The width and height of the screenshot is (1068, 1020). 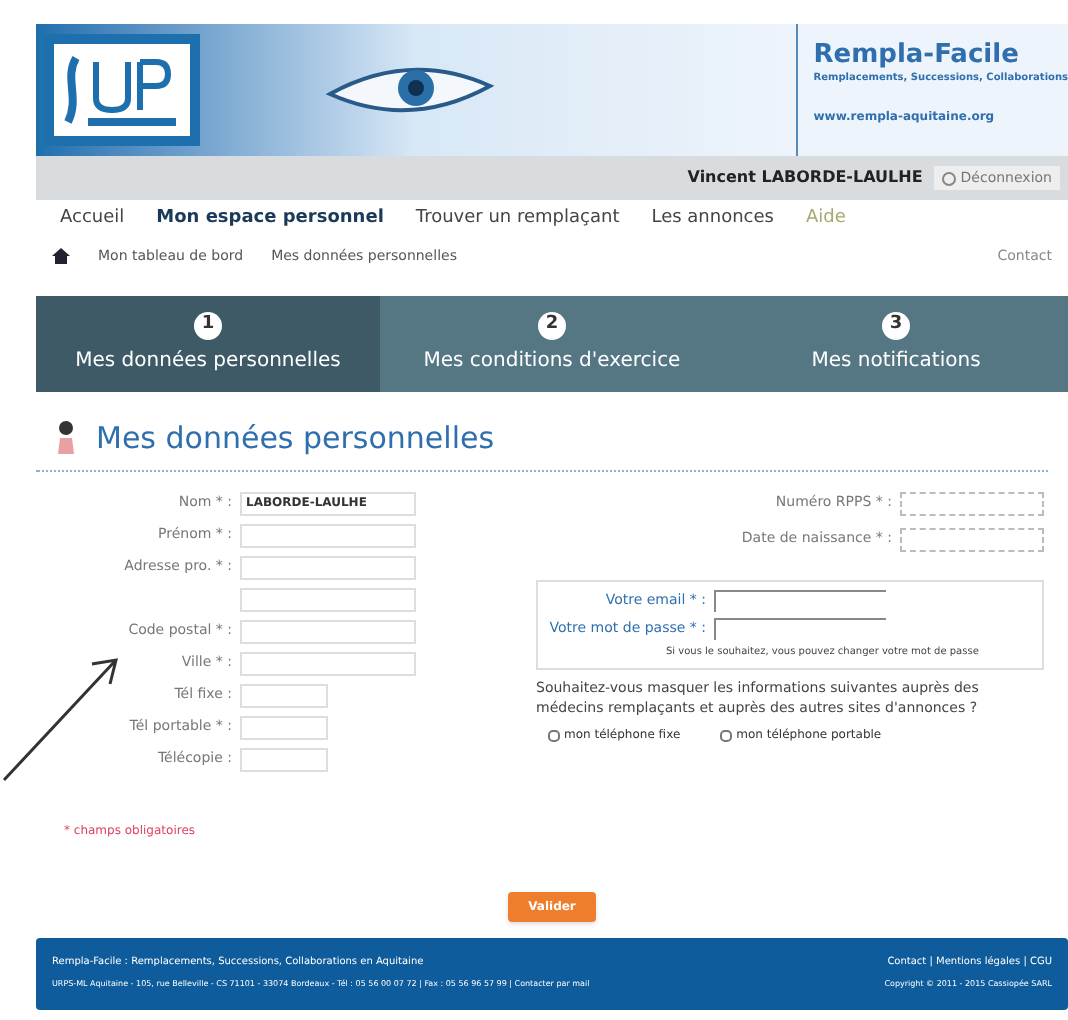 What do you see at coordinates (896, 326) in the screenshot?
I see `step-number: 3` at bounding box center [896, 326].